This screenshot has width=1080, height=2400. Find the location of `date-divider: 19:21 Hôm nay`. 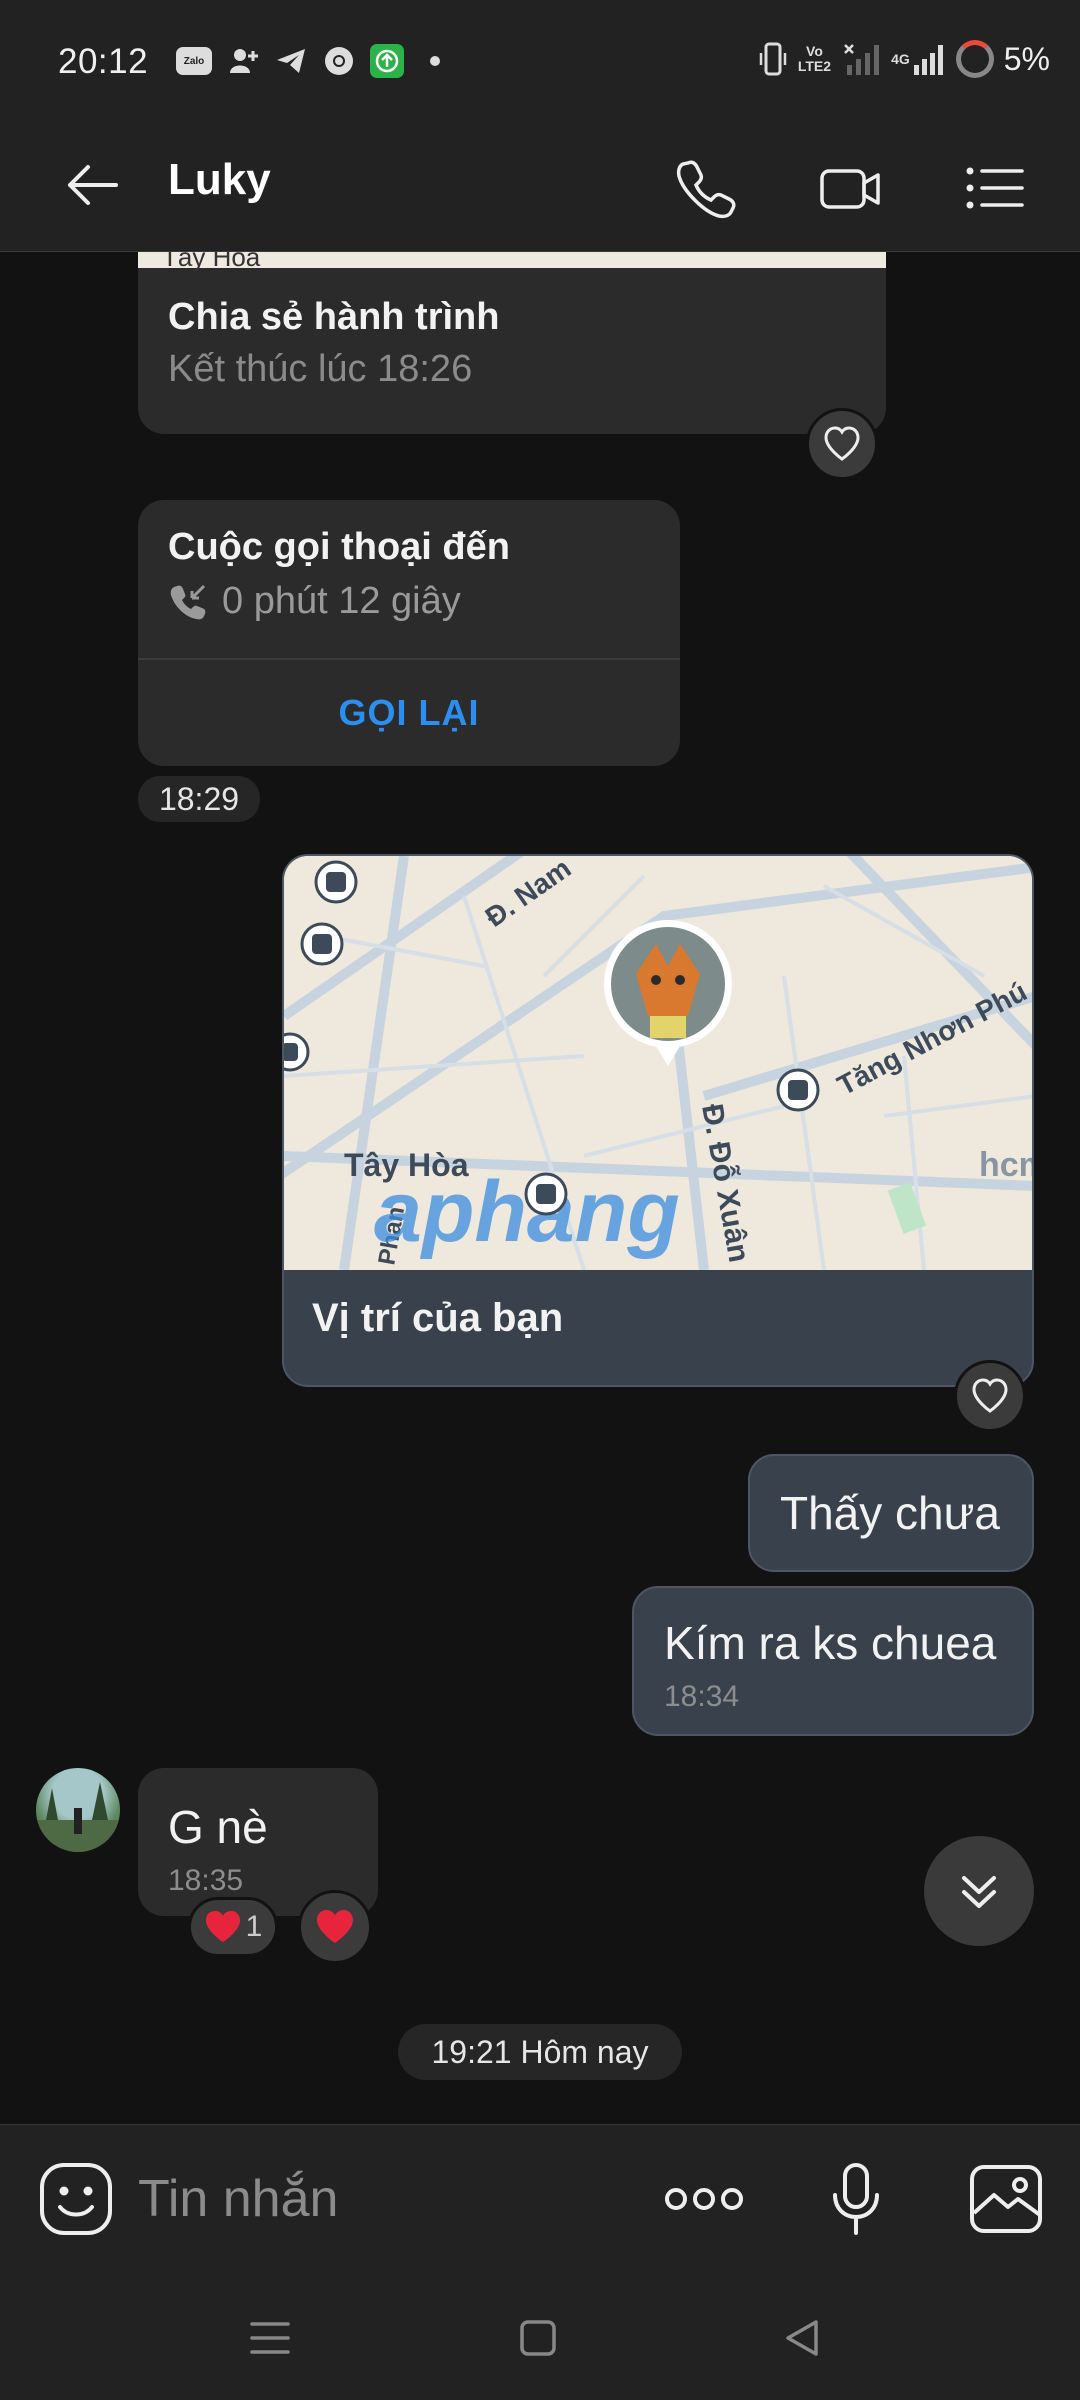

date-divider: 19:21 Hôm nay is located at coordinates (540, 2052).